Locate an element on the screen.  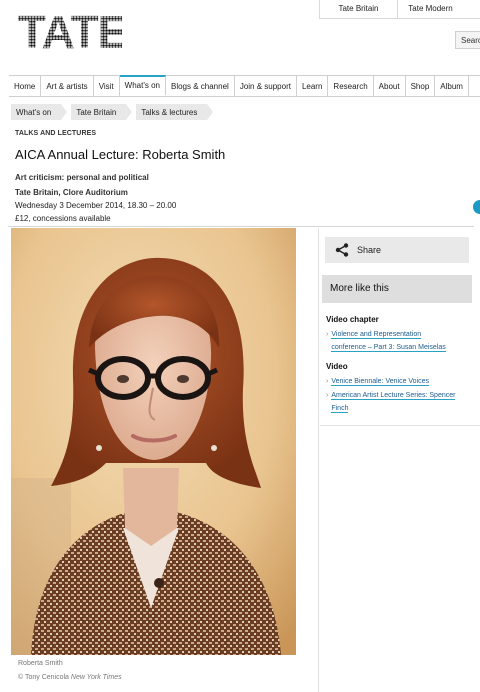
share-button: Share is located at coordinates (397, 250).